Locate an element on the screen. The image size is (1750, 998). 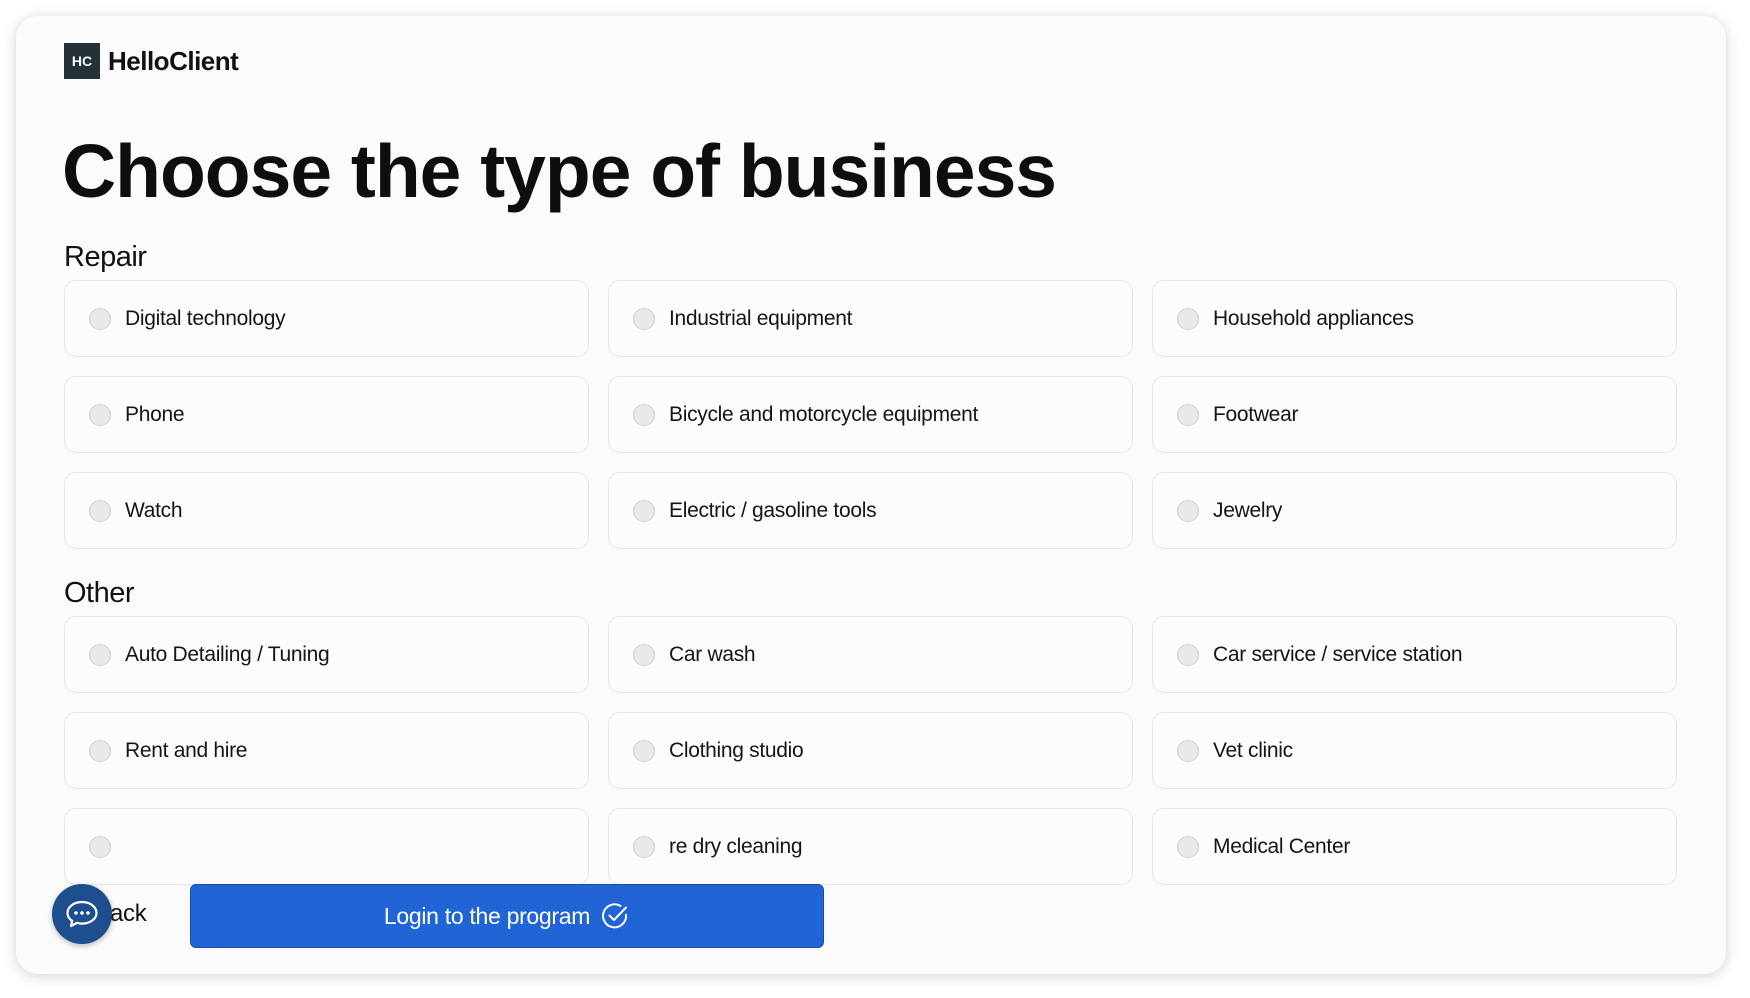
option-label: Digital technology is located at coordinates (205, 318).